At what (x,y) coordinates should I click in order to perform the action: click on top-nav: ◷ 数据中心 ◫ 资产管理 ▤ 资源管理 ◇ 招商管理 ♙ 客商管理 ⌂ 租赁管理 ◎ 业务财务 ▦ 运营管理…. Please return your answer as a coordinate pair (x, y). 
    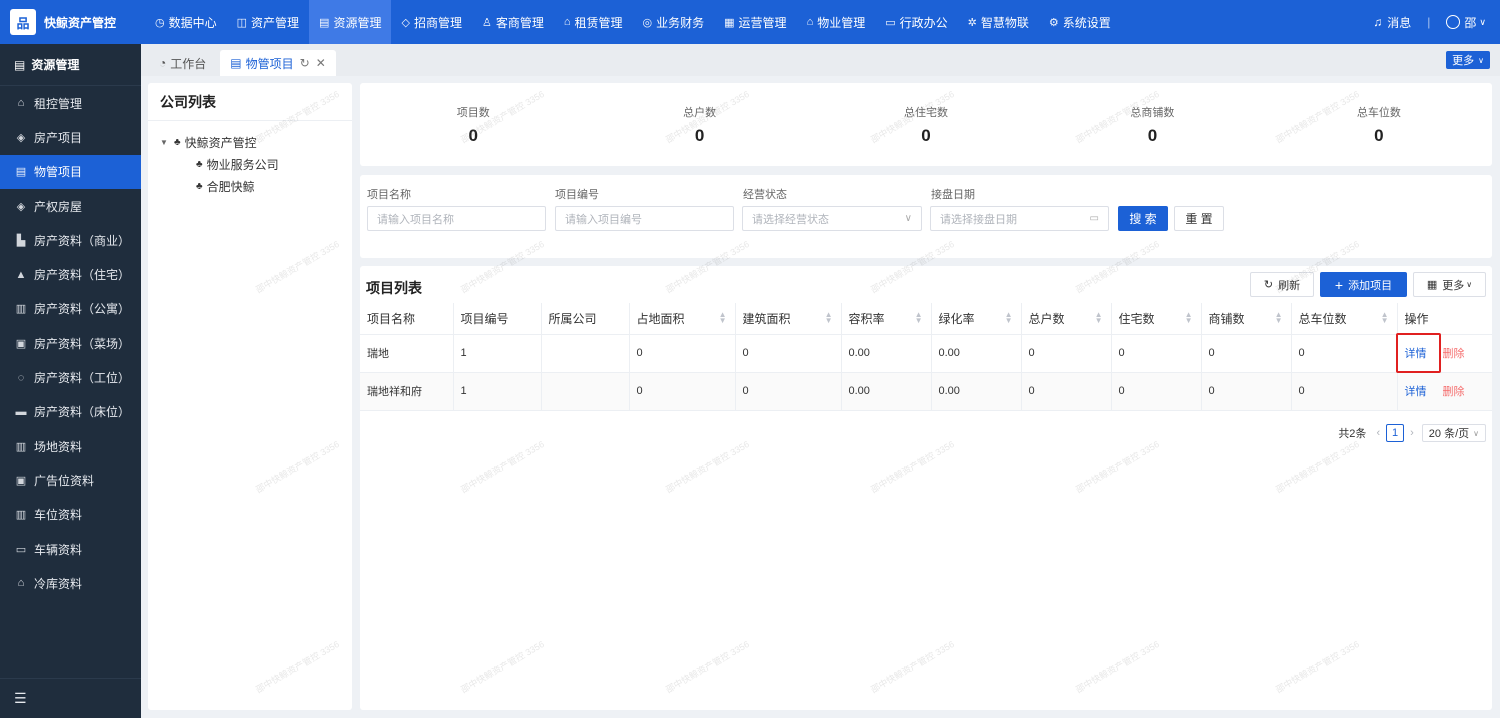
    Looking at the image, I should click on (633, 22).